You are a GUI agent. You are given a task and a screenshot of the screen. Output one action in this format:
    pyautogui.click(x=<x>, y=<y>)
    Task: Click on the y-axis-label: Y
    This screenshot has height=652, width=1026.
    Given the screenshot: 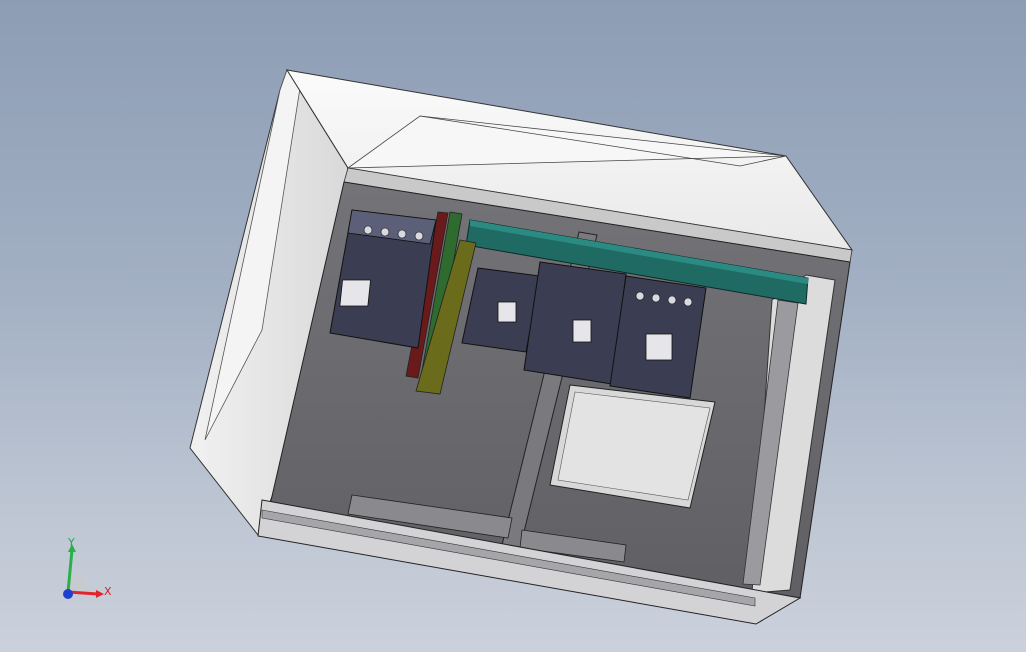 What is the action you would take?
    pyautogui.click(x=71, y=542)
    